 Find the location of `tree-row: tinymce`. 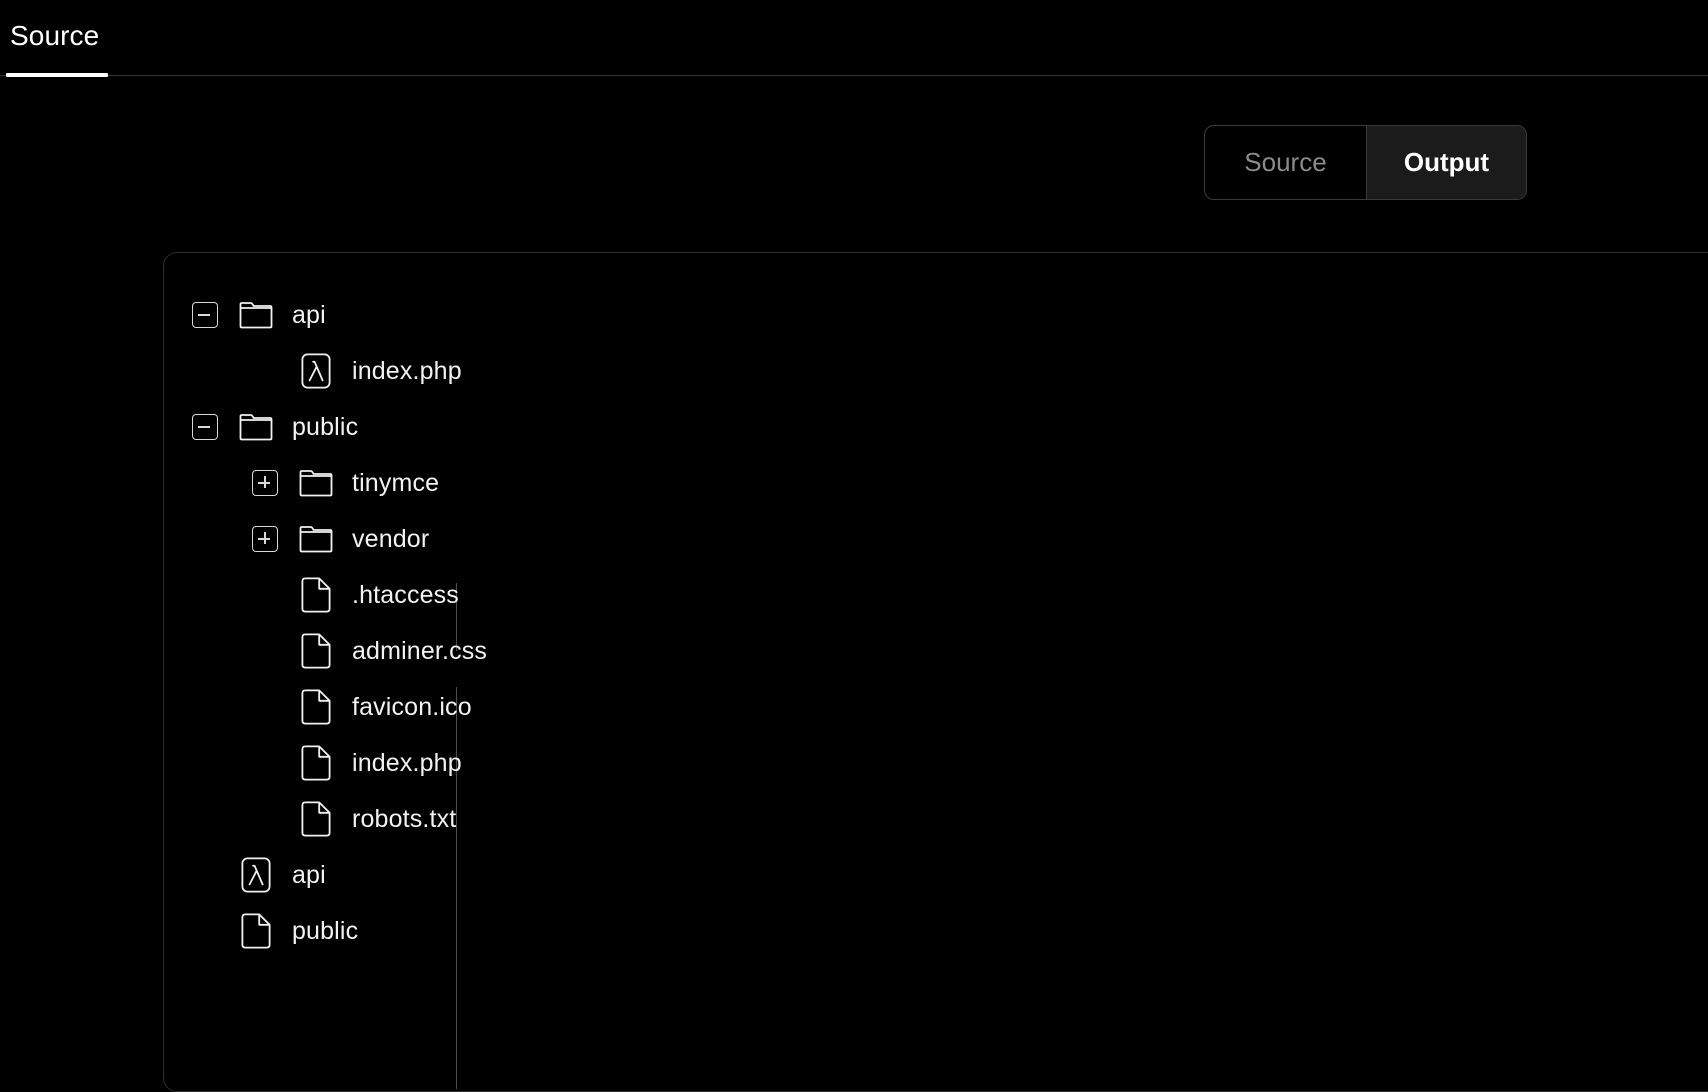

tree-row: tinymce is located at coordinates (325, 483).